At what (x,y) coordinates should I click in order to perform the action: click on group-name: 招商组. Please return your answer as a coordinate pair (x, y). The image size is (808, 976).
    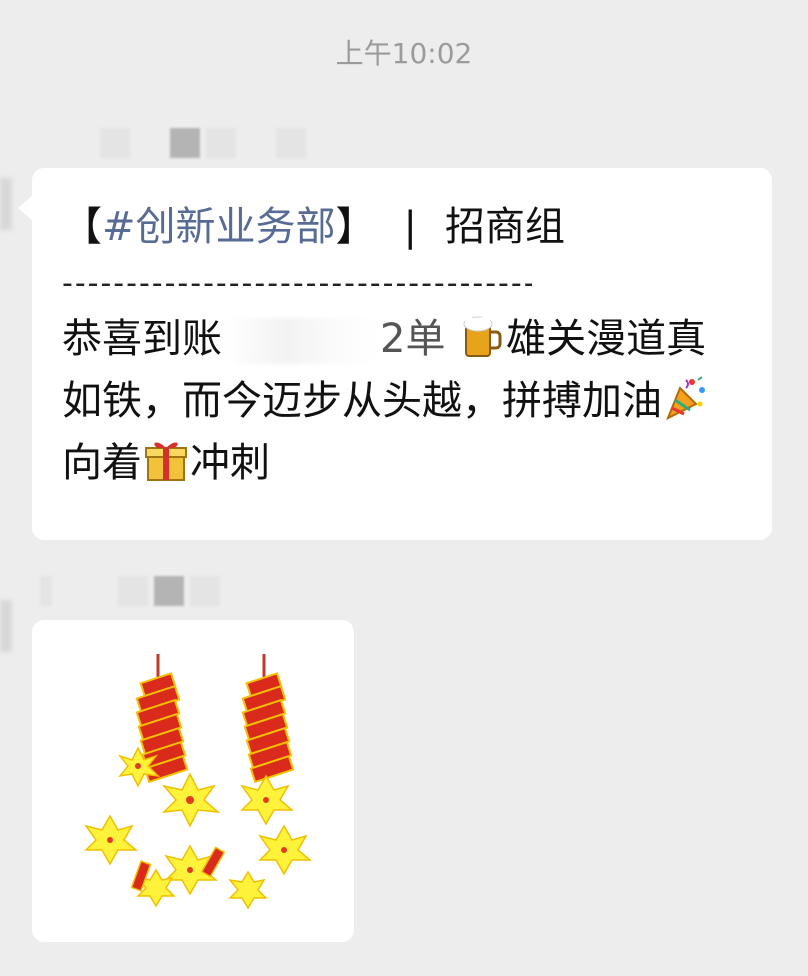
    Looking at the image, I should click on (505, 227).